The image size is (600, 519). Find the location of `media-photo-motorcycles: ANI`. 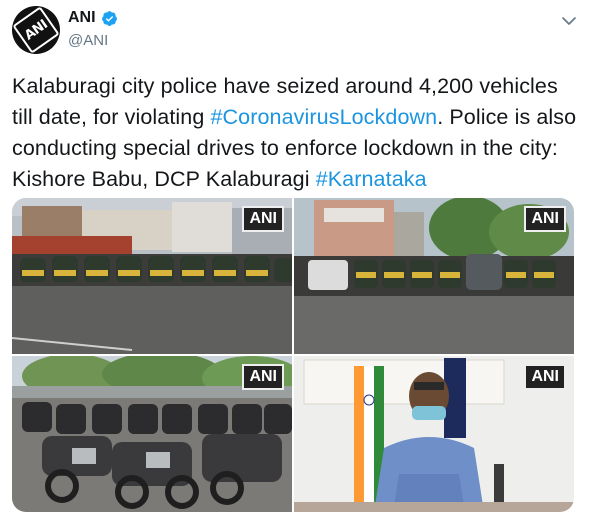

media-photo-motorcycles: ANI is located at coordinates (152, 434).